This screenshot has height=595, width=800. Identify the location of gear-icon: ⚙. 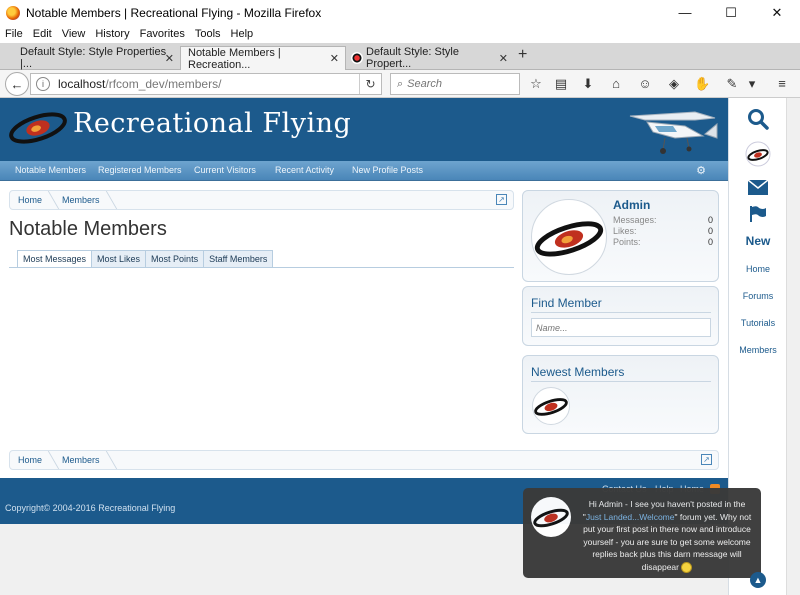
(701, 170).